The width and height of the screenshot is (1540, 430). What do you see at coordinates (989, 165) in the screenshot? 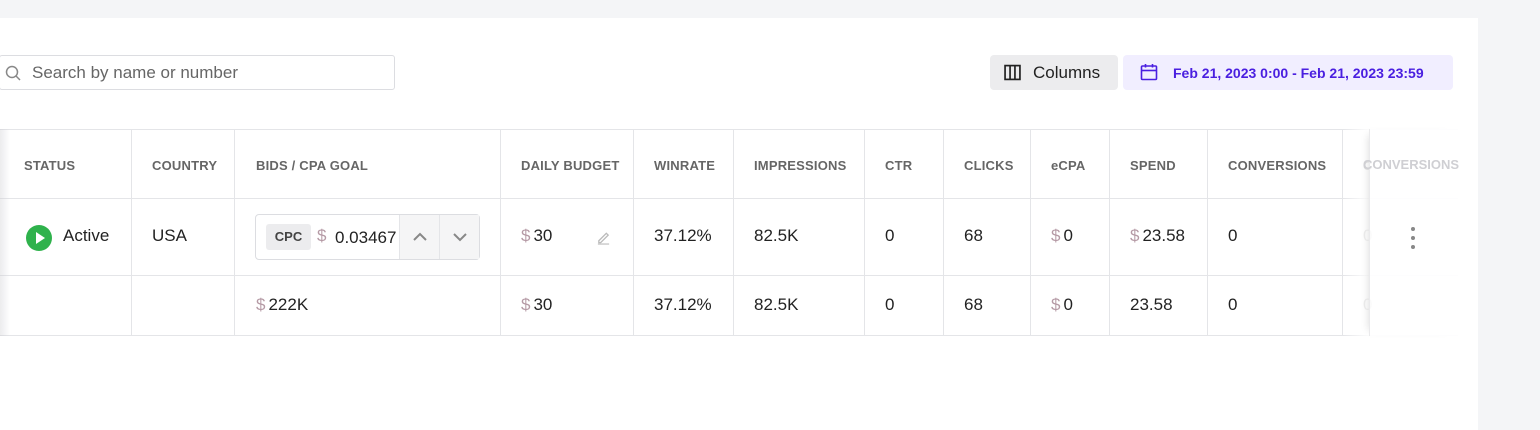
I see `header-clicks: CLICKS` at bounding box center [989, 165].